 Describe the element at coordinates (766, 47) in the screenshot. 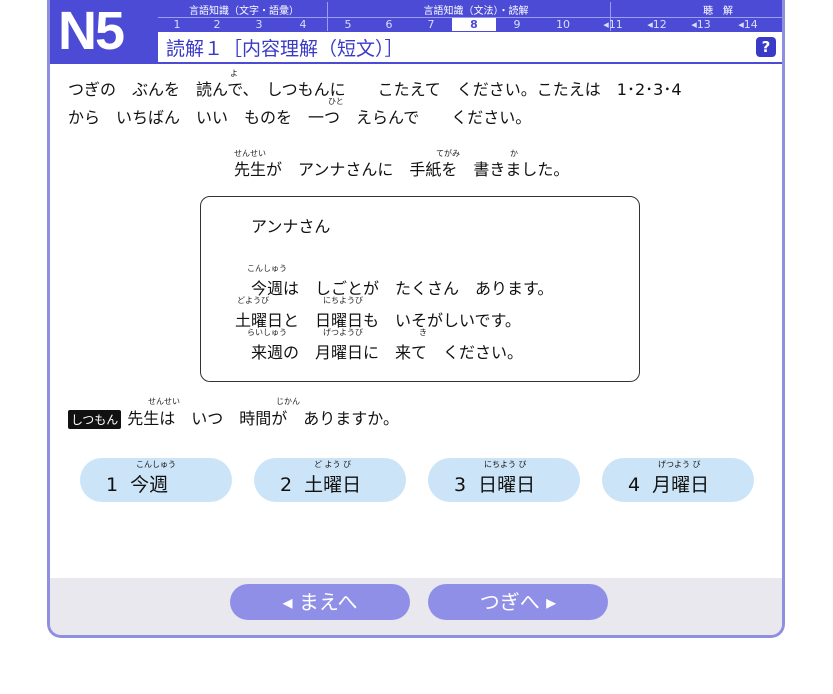

I see `help-button: ?` at that location.